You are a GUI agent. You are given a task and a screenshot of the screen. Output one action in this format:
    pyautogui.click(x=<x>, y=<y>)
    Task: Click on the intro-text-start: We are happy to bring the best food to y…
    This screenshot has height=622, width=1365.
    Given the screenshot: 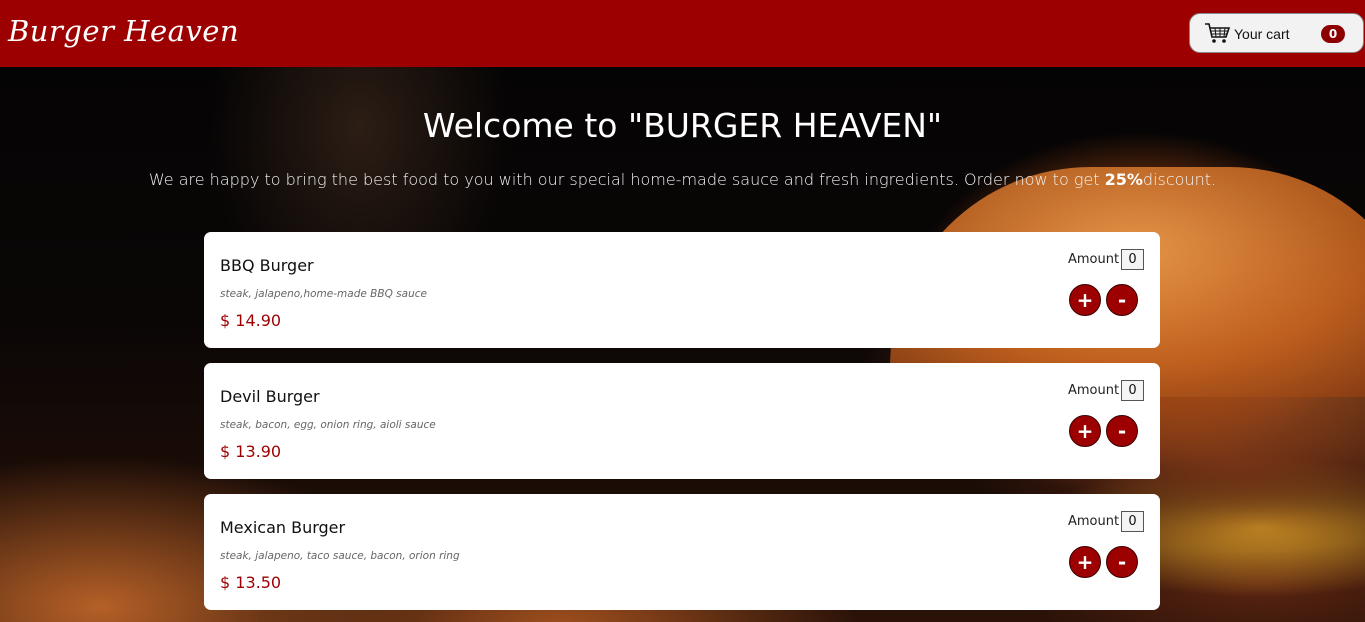 What is the action you would take?
    pyautogui.click(x=626, y=179)
    